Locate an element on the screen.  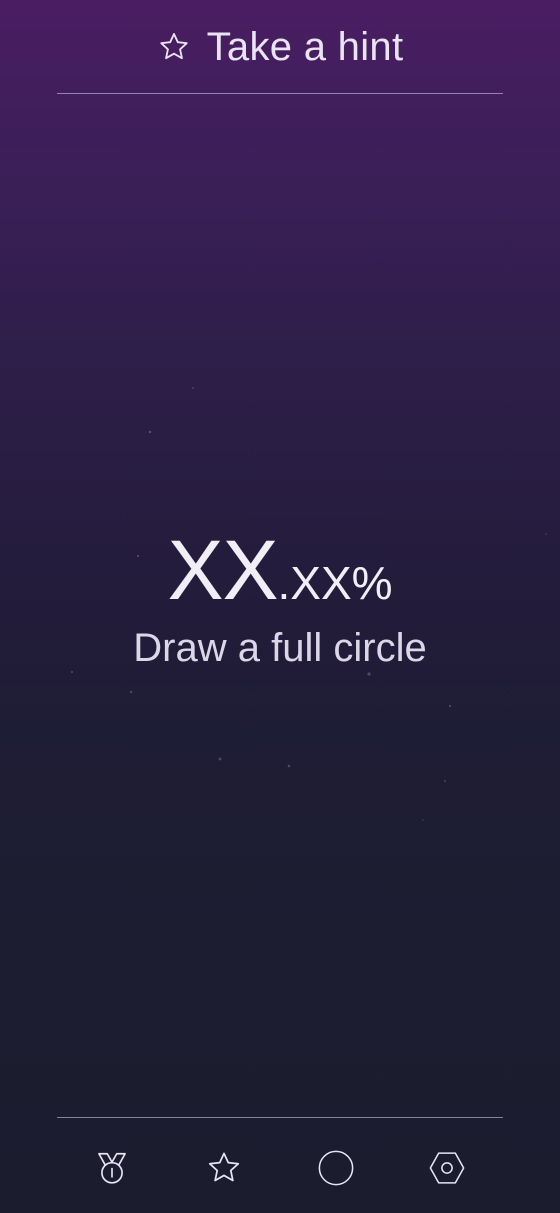
bottom-navigation is located at coordinates (280, 1165).